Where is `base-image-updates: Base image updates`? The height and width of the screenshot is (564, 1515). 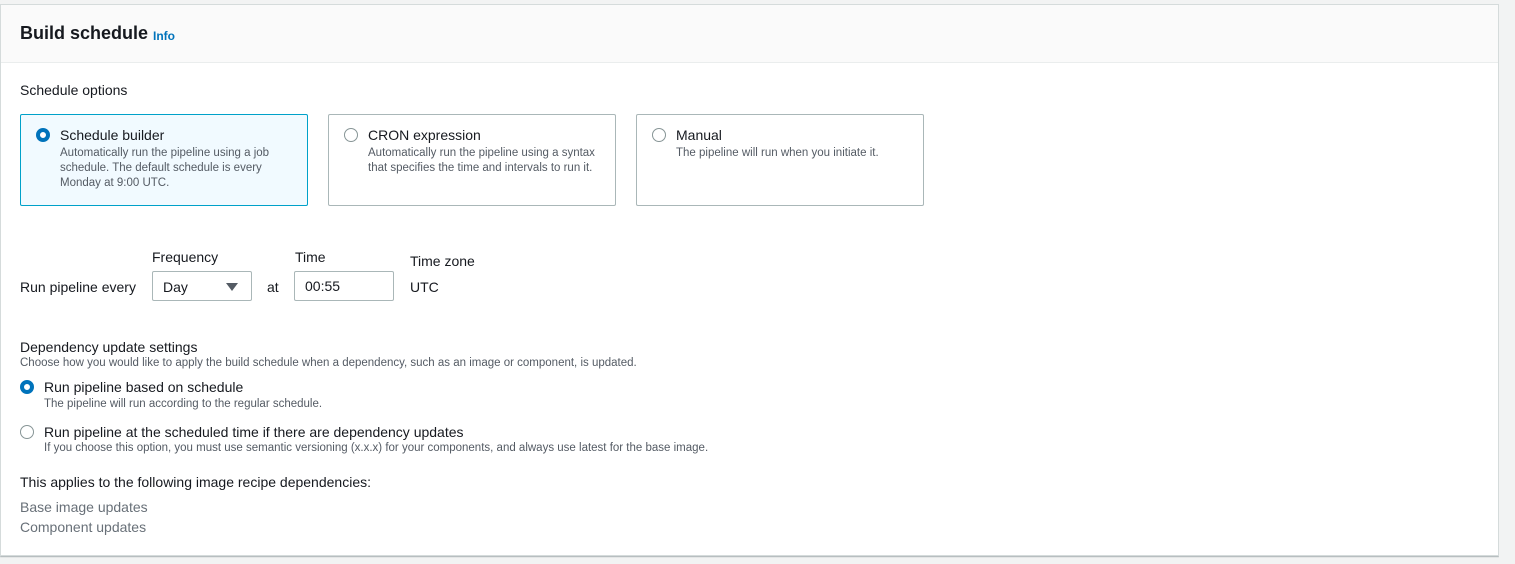
base-image-updates: Base image updates is located at coordinates (84, 507).